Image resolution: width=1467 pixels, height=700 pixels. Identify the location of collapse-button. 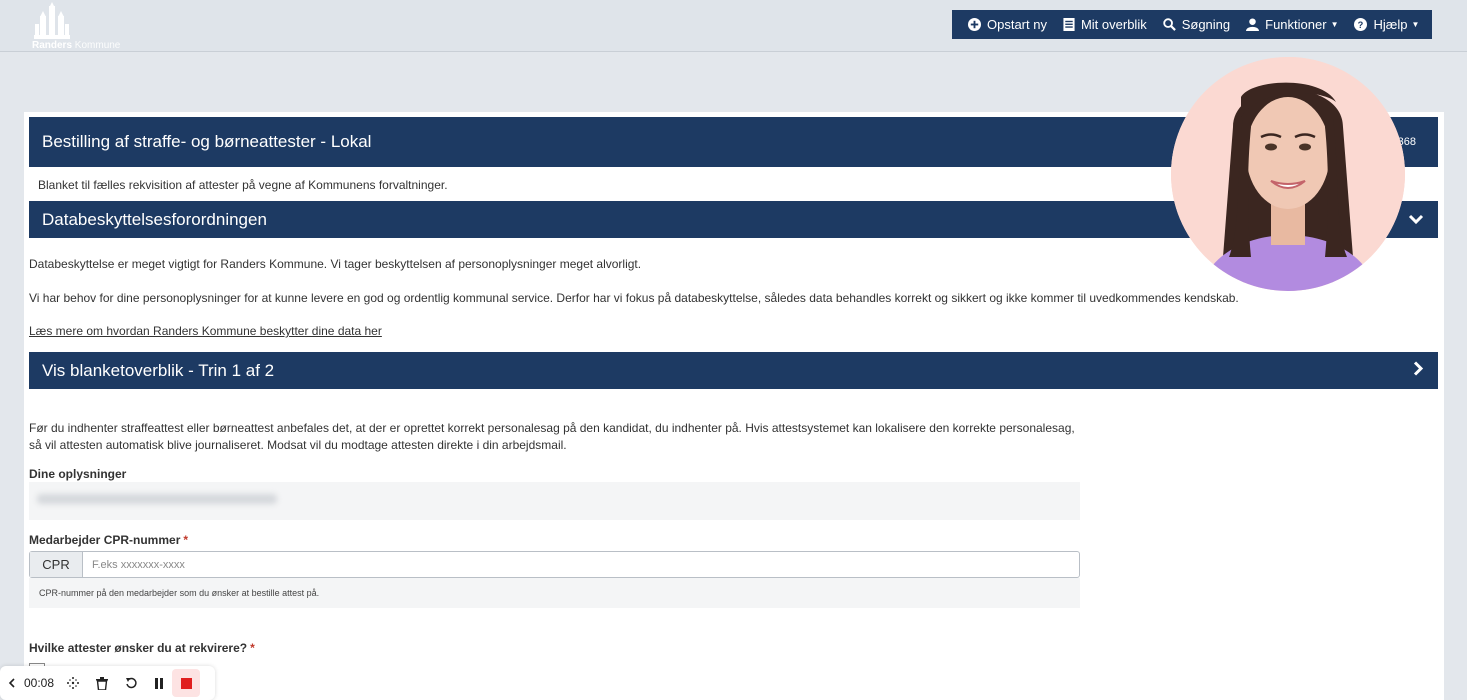
(12, 683).